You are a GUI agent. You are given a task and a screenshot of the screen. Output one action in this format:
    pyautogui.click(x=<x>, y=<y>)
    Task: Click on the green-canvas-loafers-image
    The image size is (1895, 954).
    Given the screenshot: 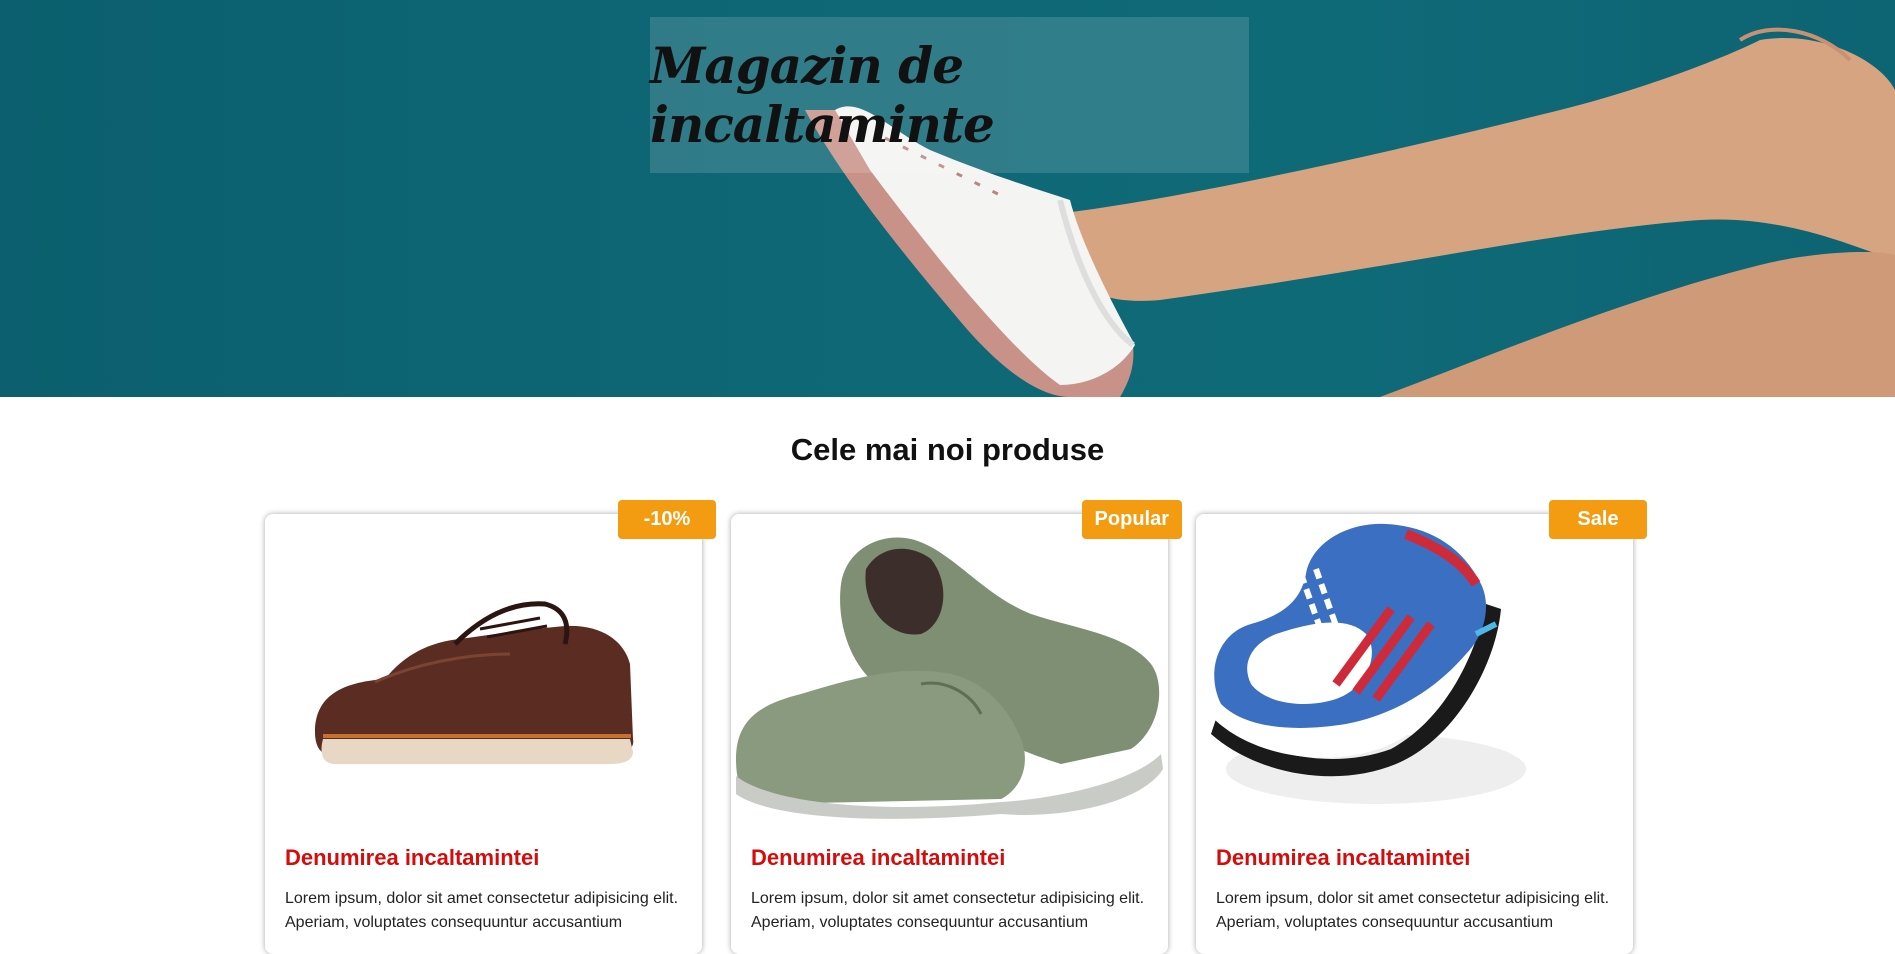 What is the action you would take?
    pyautogui.click(x=949, y=678)
    